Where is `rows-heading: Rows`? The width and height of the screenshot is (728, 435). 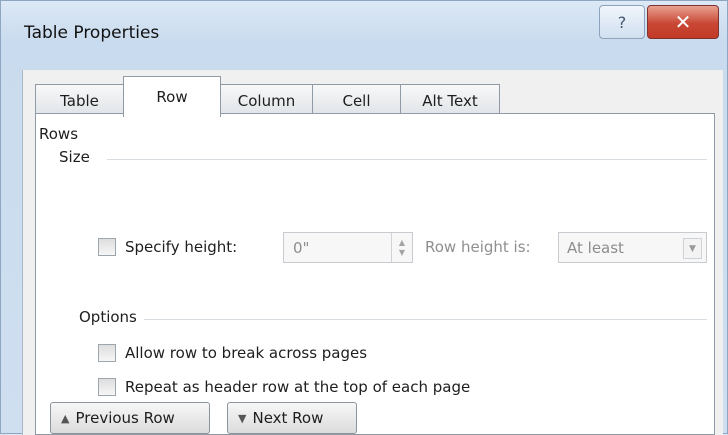
rows-heading: Rows is located at coordinates (59, 134).